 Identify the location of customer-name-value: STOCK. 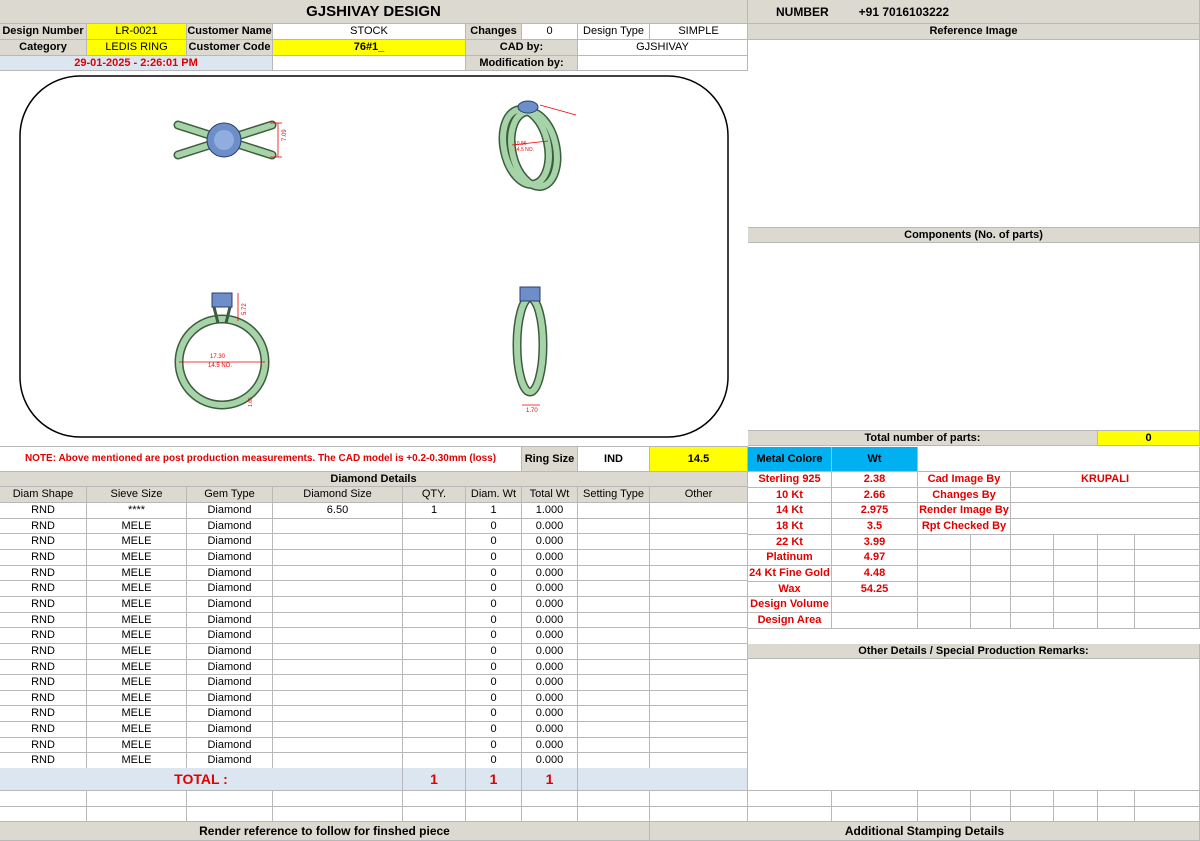
(369, 32).